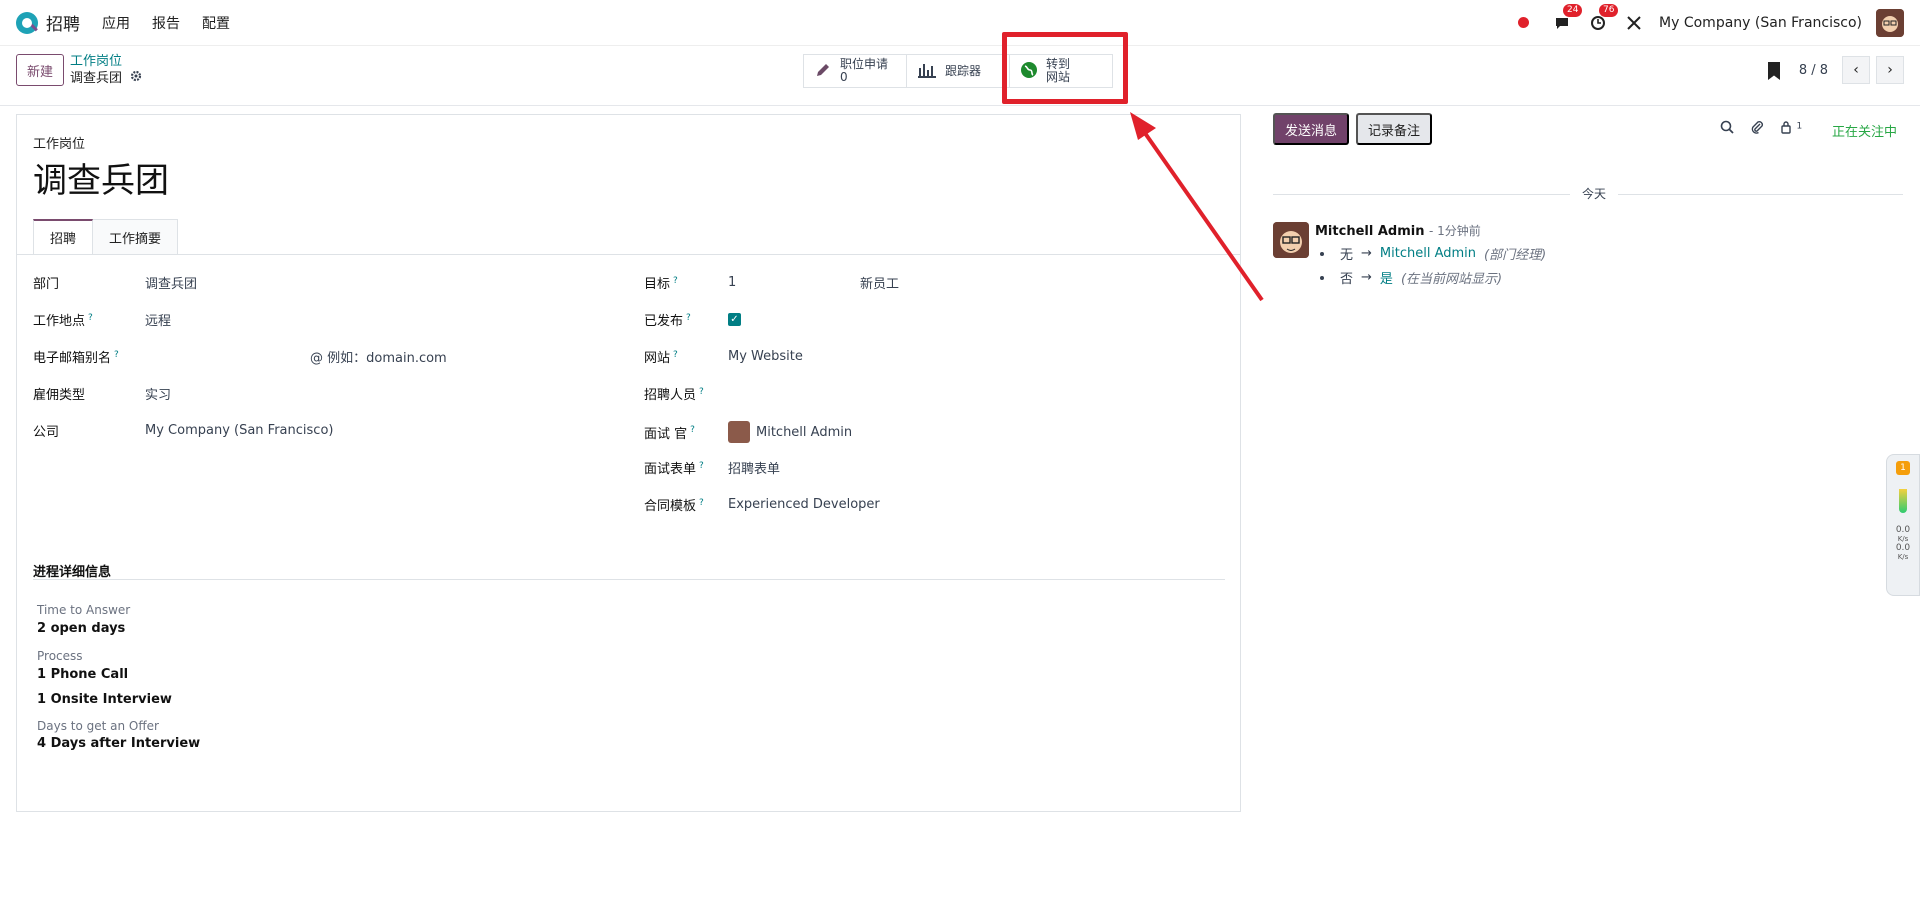  Describe the element at coordinates (670, 469) in the screenshot. I see `interview-form-label: 面试表单` at that location.